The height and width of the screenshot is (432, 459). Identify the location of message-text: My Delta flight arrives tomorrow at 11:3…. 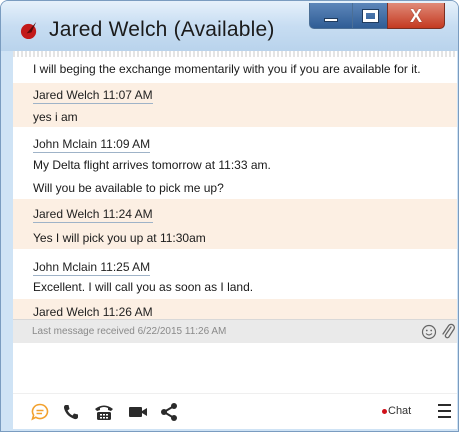
(152, 165).